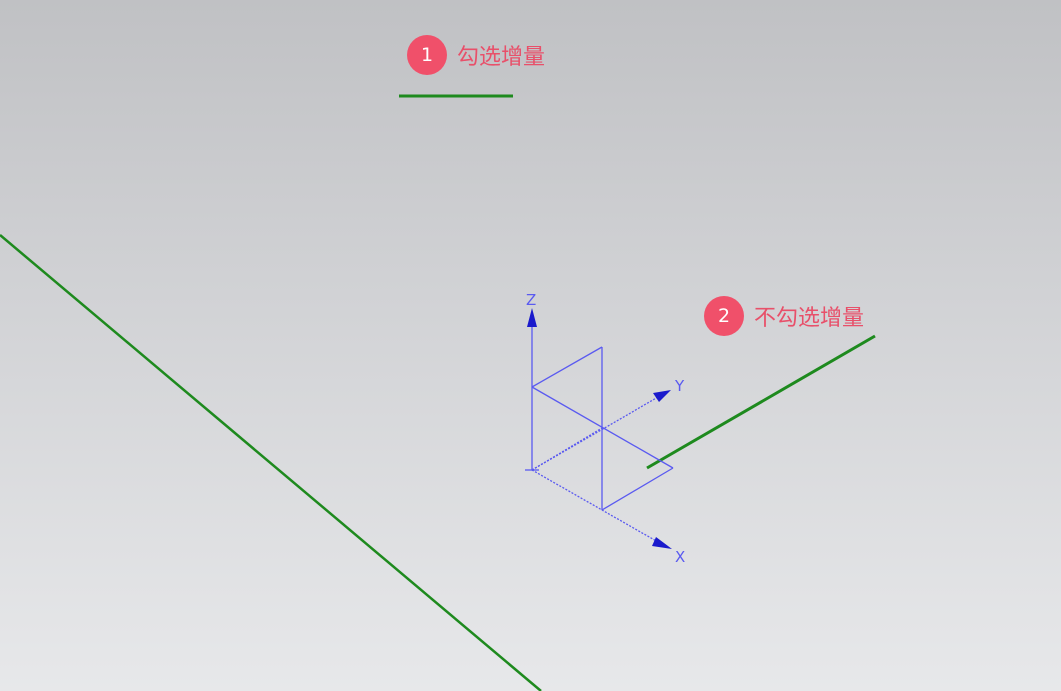 Image resolution: width=1061 pixels, height=691 pixels. Describe the element at coordinates (662, 396) in the screenshot. I see `y-arrow-icon` at that location.